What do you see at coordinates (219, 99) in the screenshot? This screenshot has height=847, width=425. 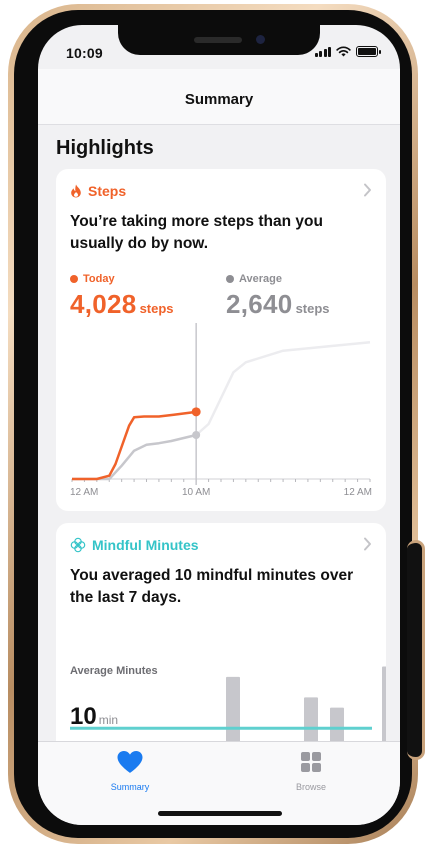 I see `page-title: Summary` at bounding box center [219, 99].